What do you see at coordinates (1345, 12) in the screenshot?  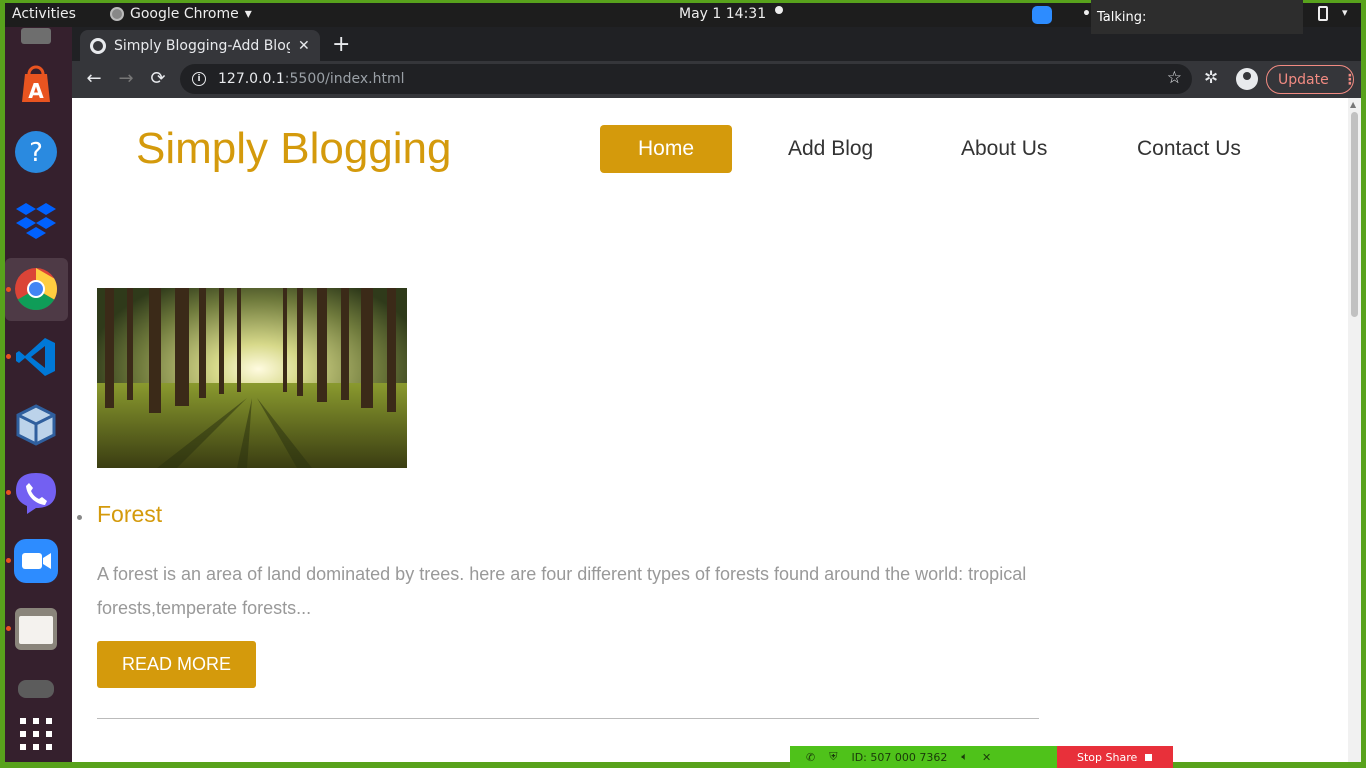 I see `system-menu-caret-icon: ▾` at bounding box center [1345, 12].